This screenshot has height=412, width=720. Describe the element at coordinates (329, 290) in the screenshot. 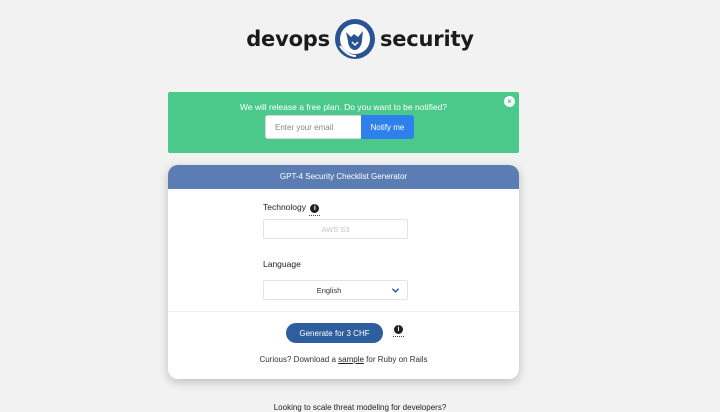

I see `language-selected-value: English` at that location.